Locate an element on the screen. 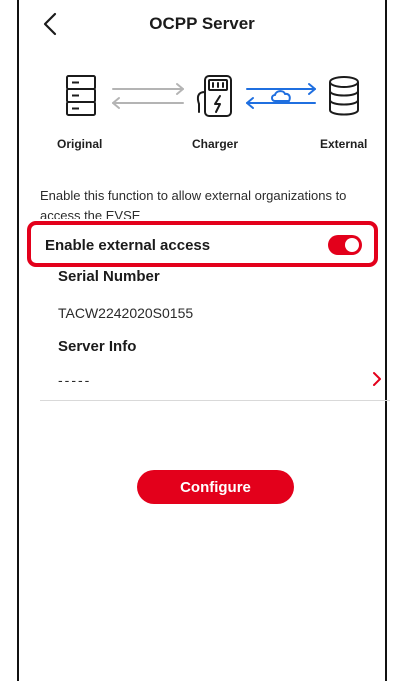 The image size is (397, 681). configure-button: Configure is located at coordinates (215, 487).